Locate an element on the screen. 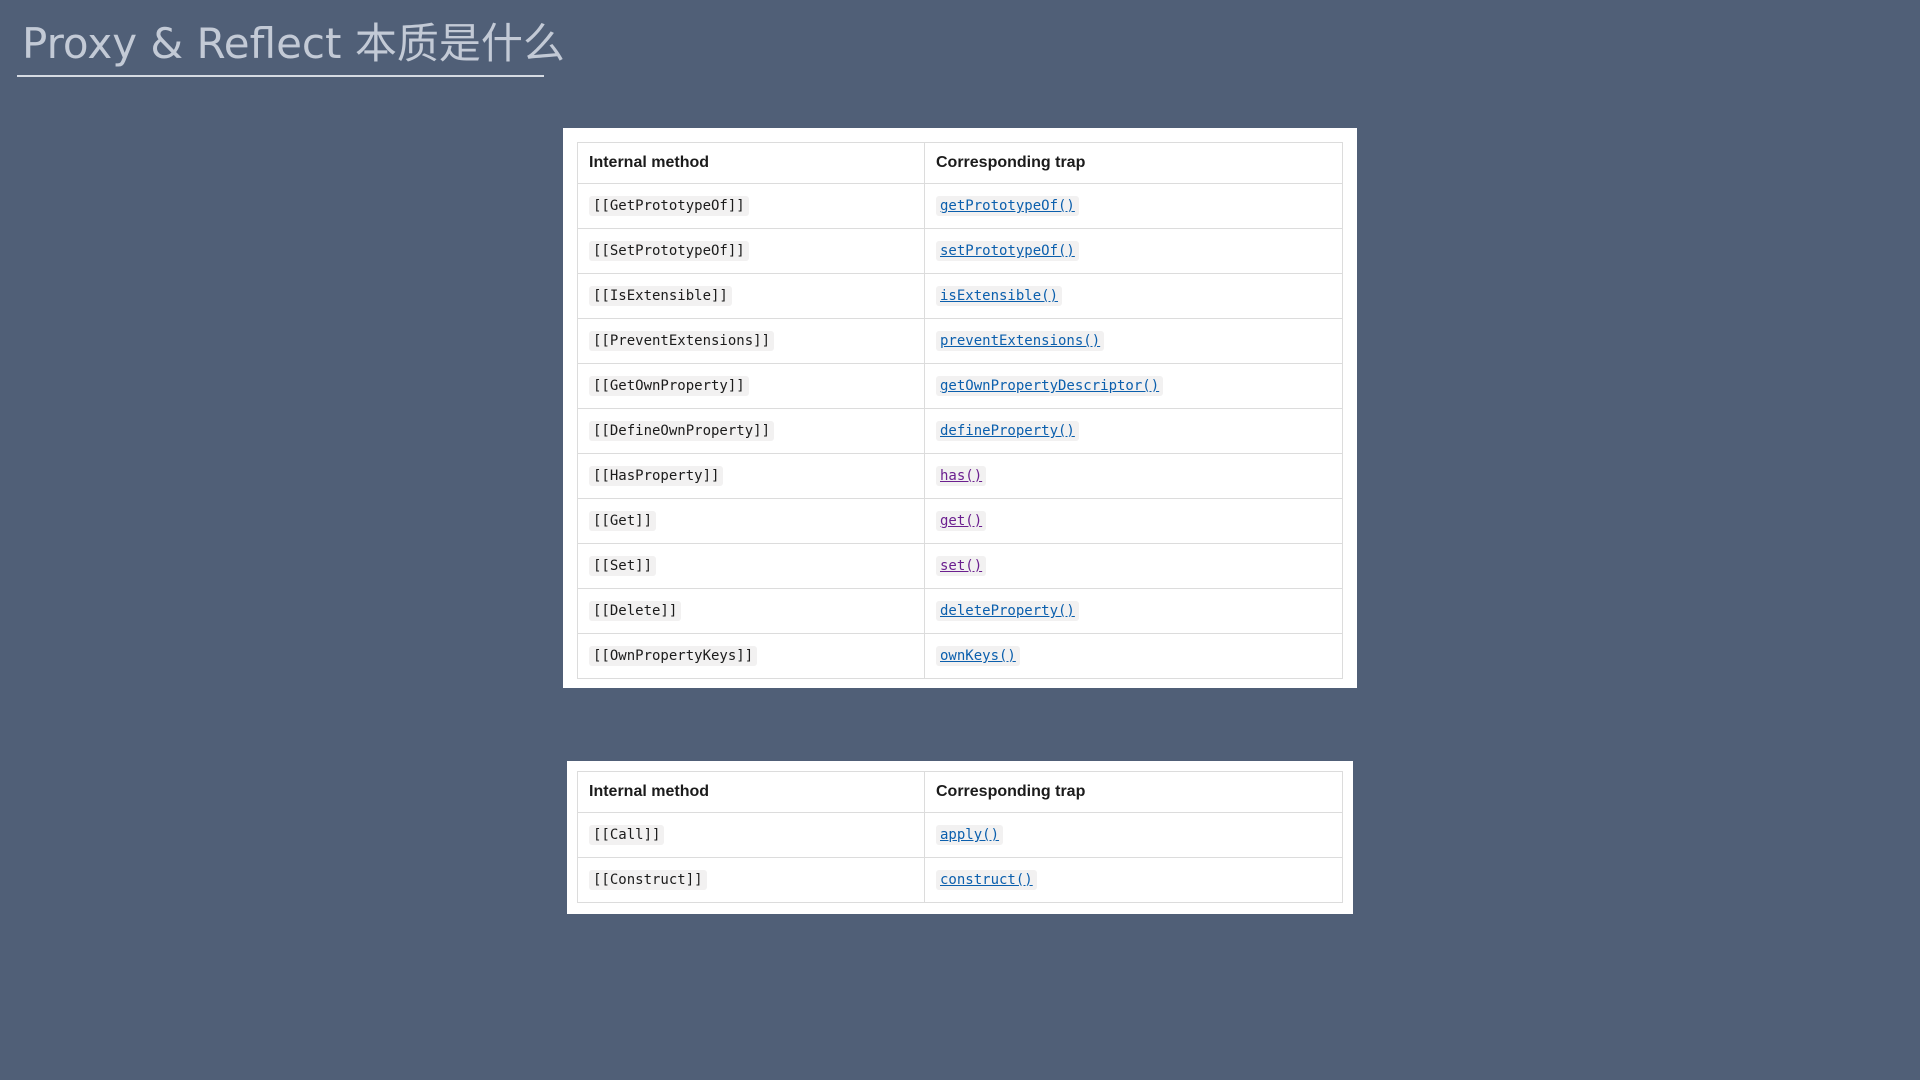  trap-link: defineProperty() is located at coordinates (1007, 431).